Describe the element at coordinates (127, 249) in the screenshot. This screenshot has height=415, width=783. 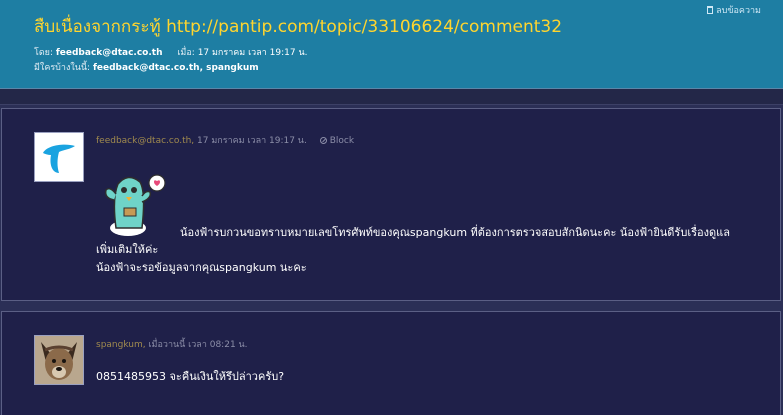
I see `post-message-line: เพิ่มเติมให้ค่ะ` at that location.